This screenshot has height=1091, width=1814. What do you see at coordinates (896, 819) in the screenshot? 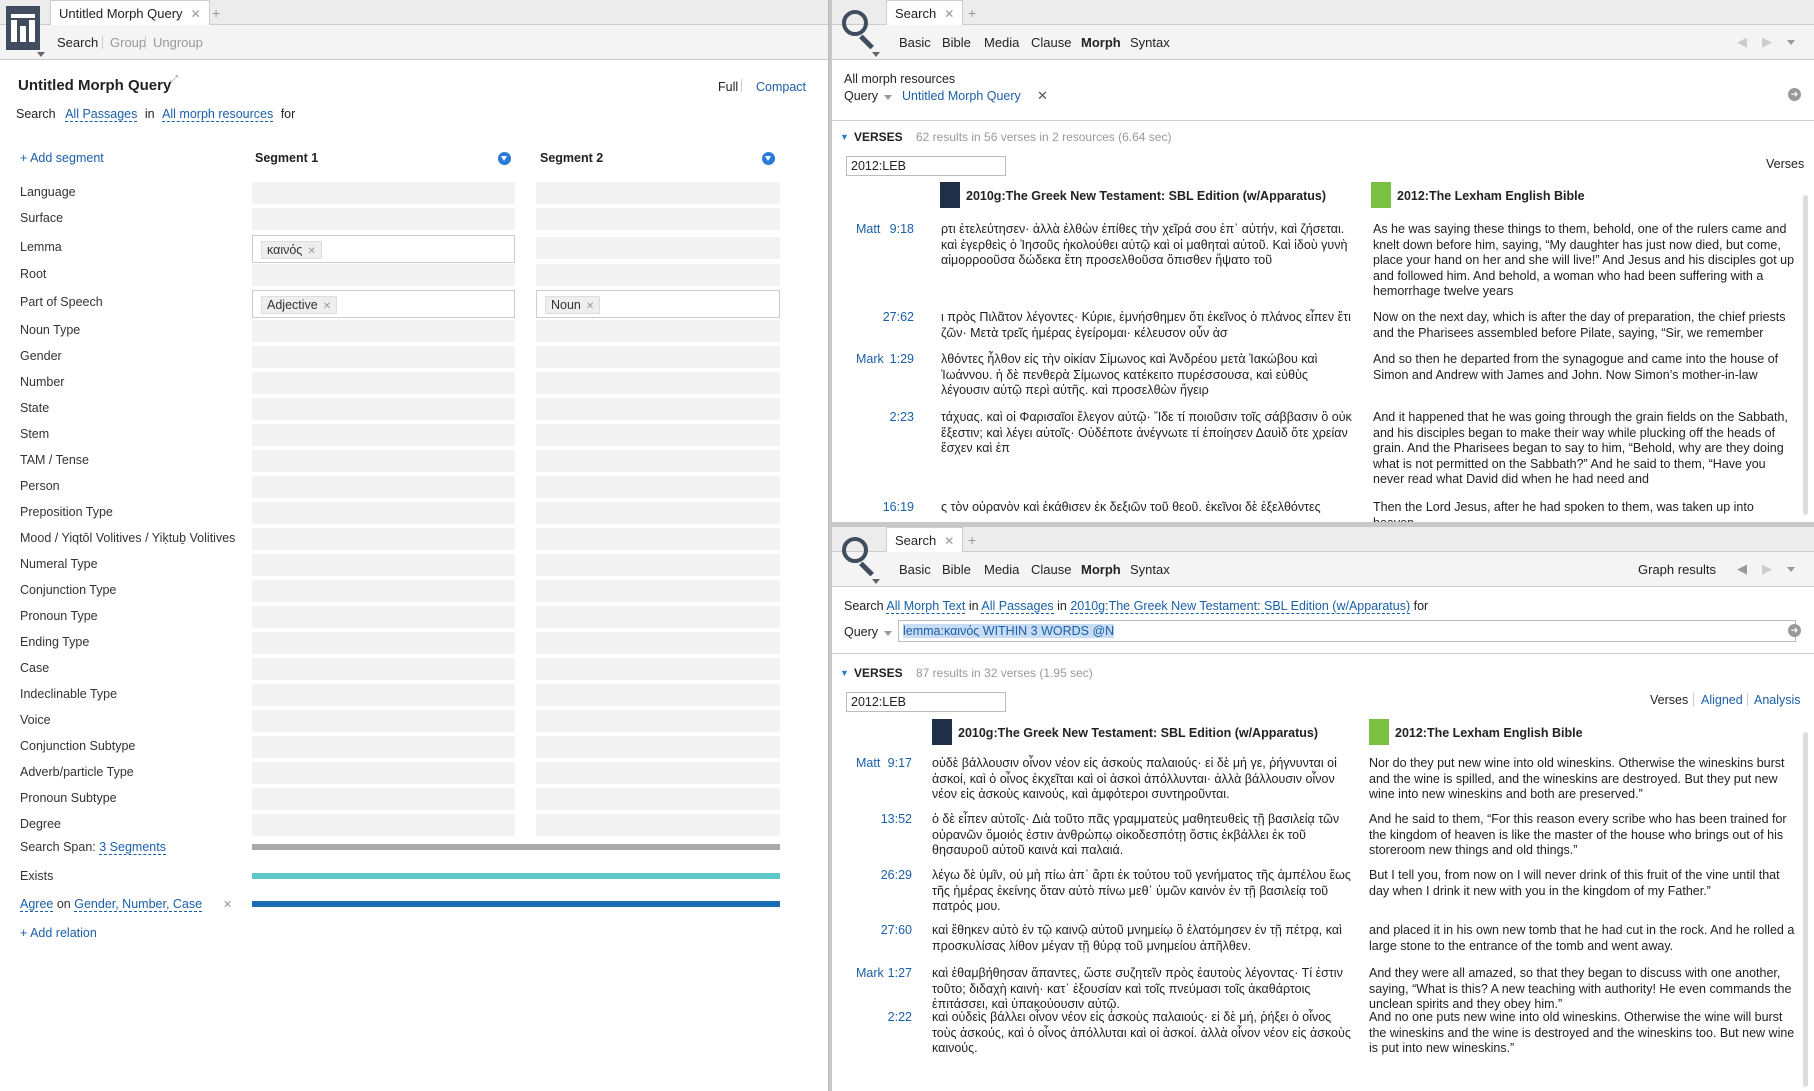
I see `verse-ref-link: 13:52` at bounding box center [896, 819].